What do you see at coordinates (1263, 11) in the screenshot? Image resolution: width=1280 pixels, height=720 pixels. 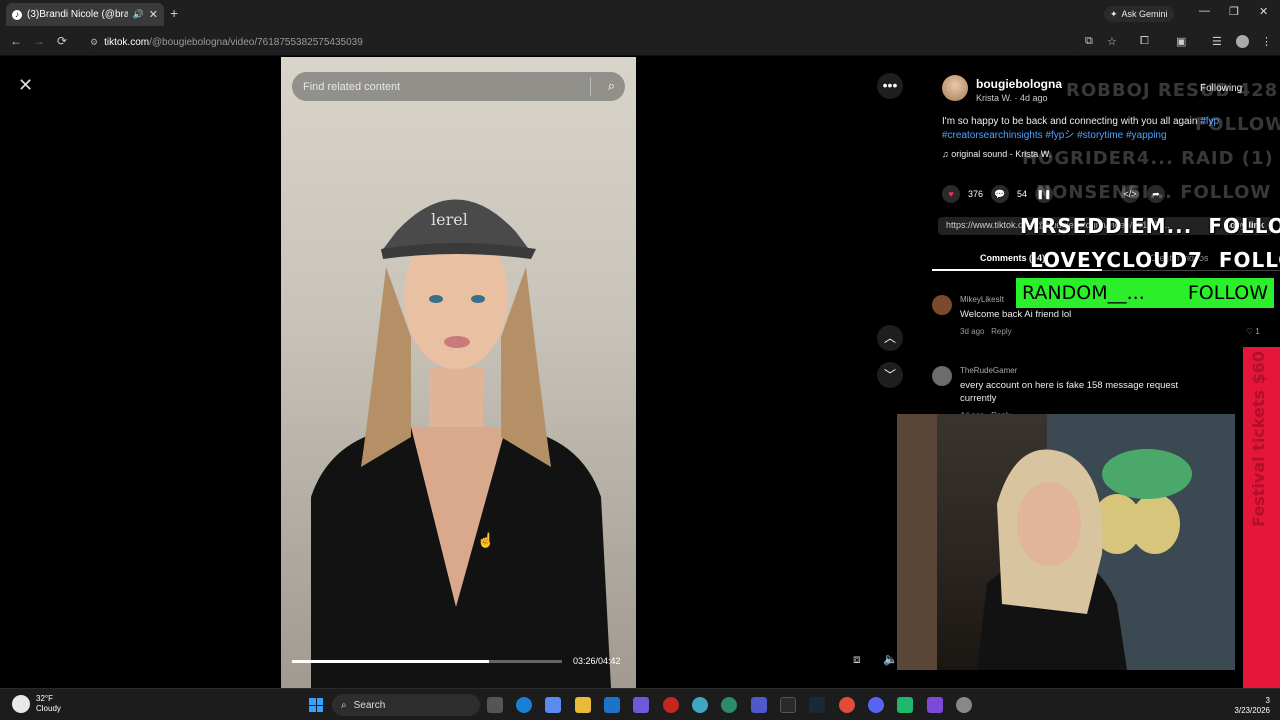 I see `close-window-icon: ✕` at bounding box center [1263, 11].